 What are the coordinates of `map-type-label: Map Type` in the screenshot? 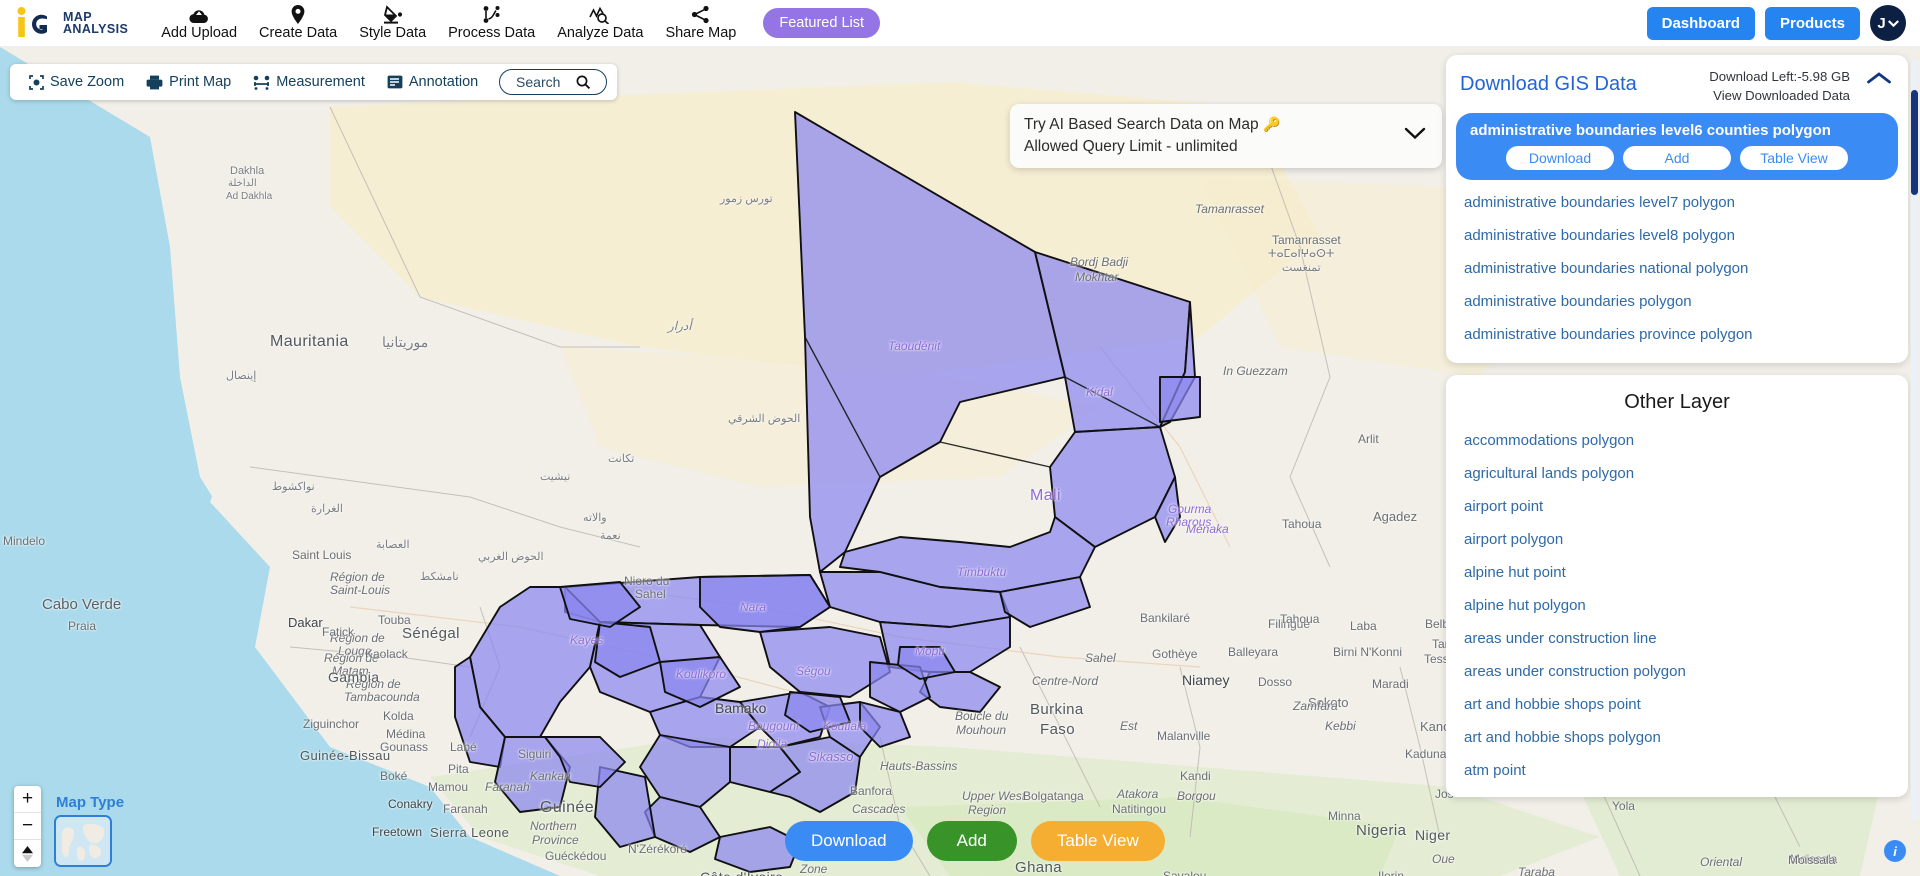 It's located at (90, 802).